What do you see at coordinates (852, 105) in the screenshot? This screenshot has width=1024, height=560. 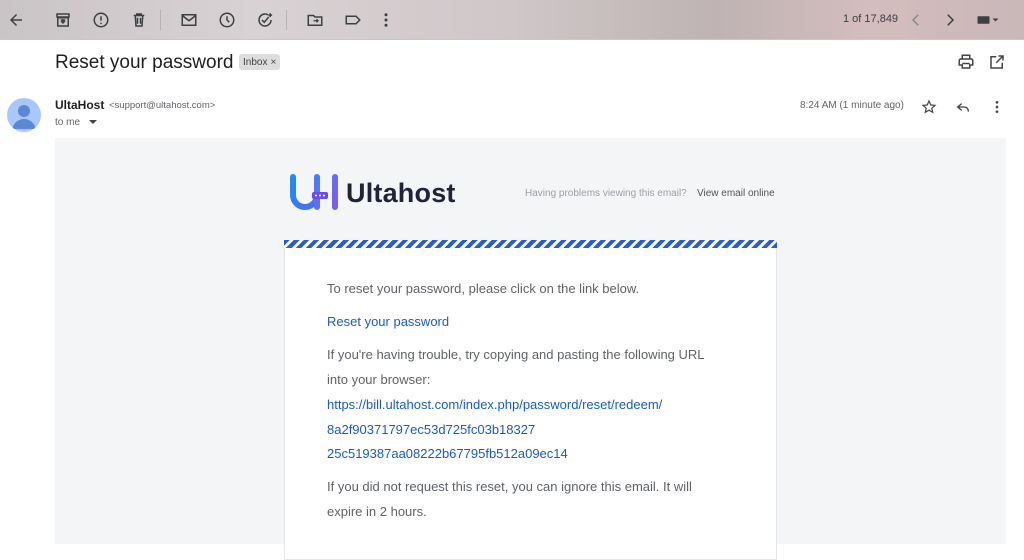 I see `message-time: 8:24 AM (1 minute ago)` at bounding box center [852, 105].